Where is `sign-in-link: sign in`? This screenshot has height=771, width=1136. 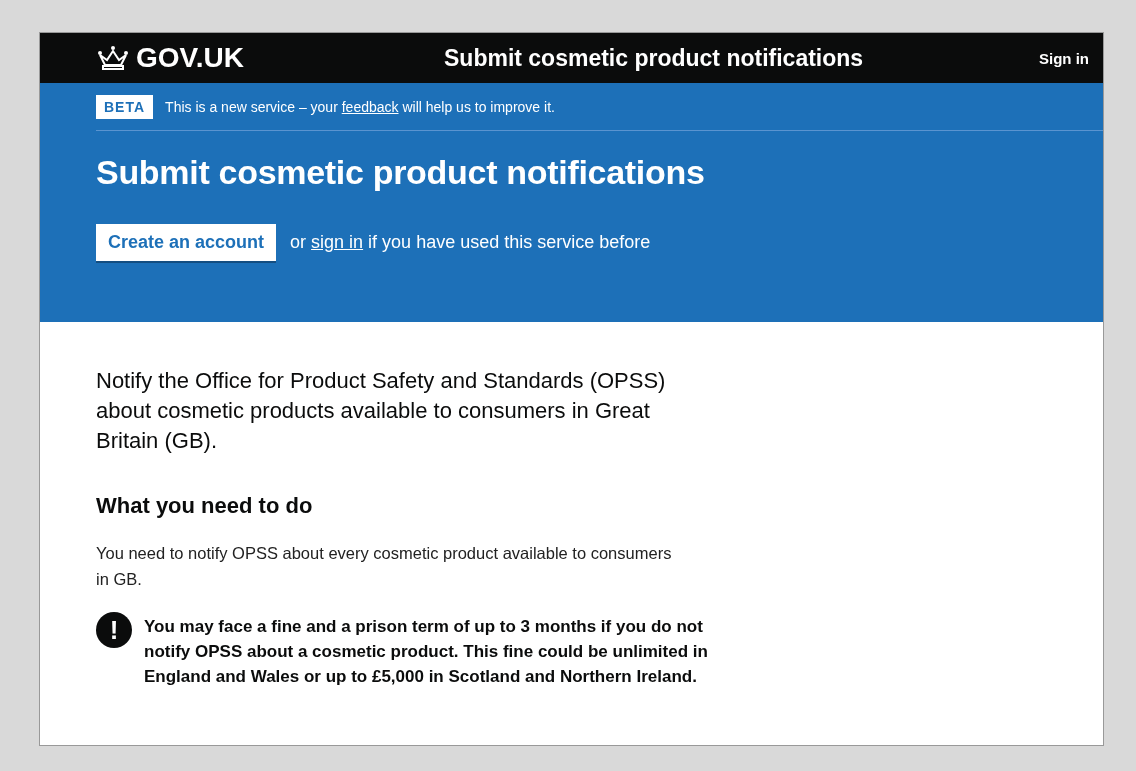 sign-in-link: sign in is located at coordinates (337, 242).